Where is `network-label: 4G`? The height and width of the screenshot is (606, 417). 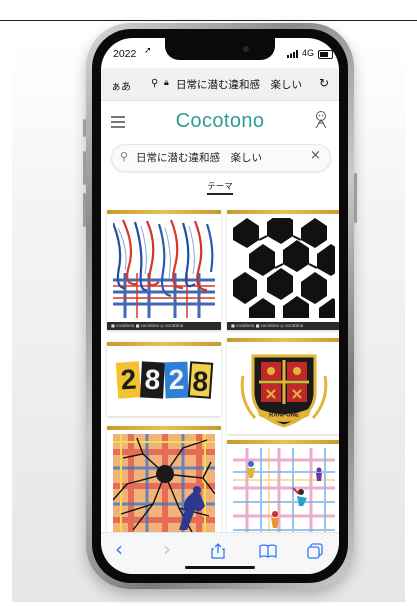
network-label: 4G is located at coordinates (308, 53).